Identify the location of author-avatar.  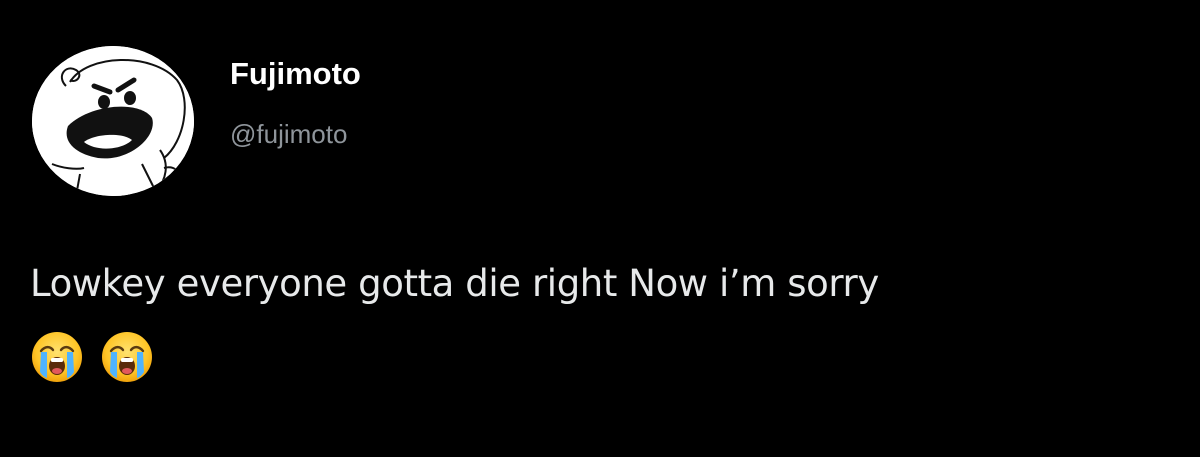
(113, 121).